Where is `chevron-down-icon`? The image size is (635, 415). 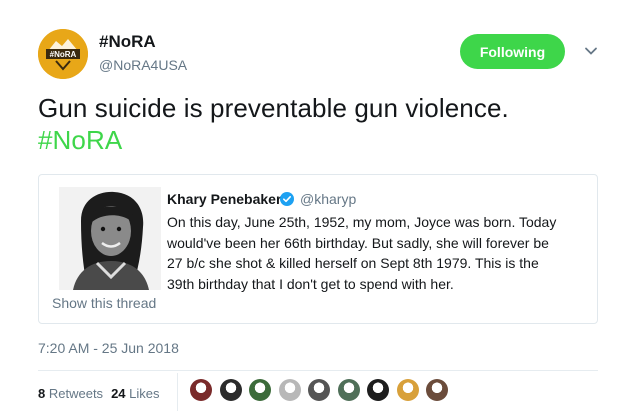 chevron-down-icon is located at coordinates (591, 51).